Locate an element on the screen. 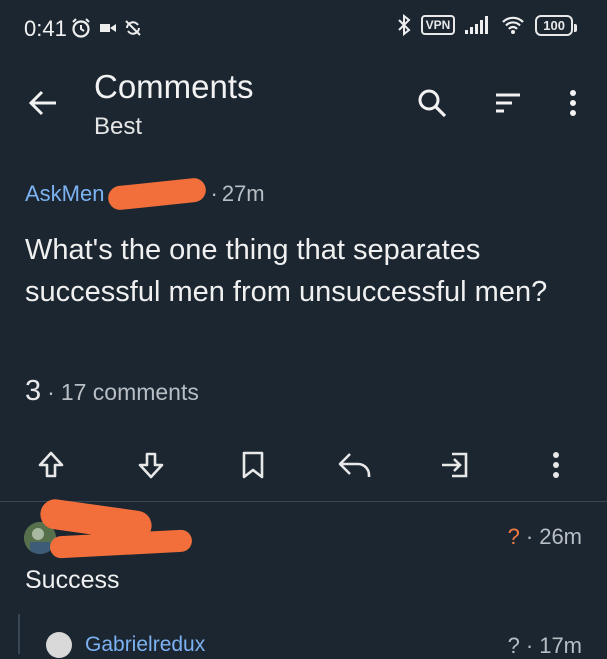 This screenshot has width=607, height=659. reply-meta: ? · 17m is located at coordinates (545, 646).